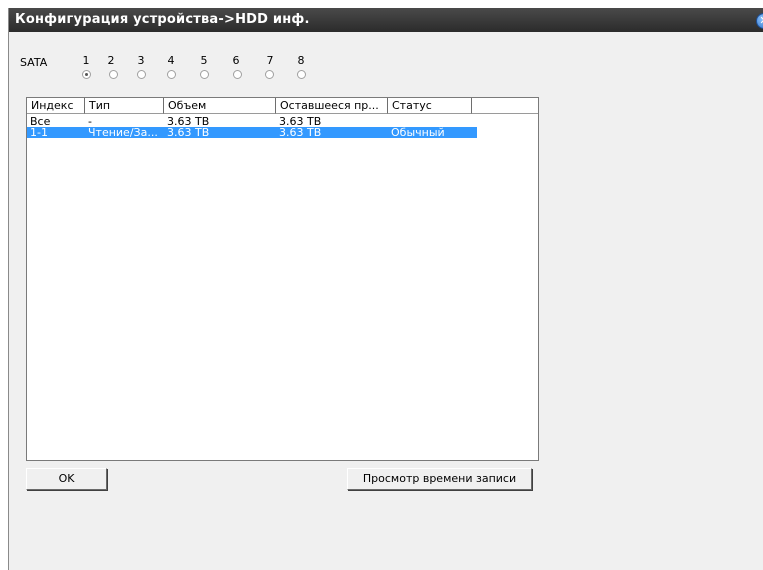 Image resolution: width=763 pixels, height=570 pixels. What do you see at coordinates (56, 106) in the screenshot?
I see `column-header-index: Индекс` at bounding box center [56, 106].